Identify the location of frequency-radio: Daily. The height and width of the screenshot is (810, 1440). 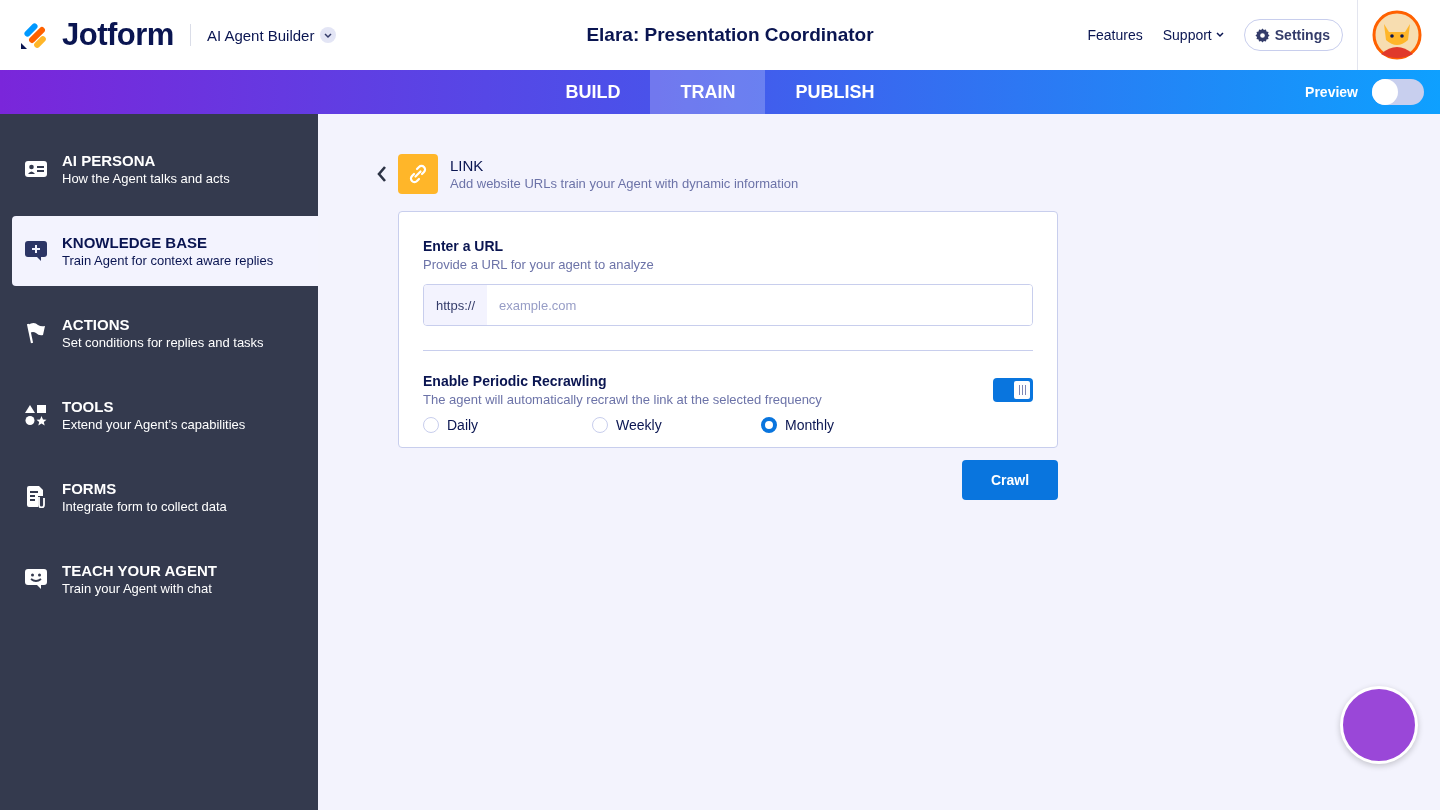
(507, 425).